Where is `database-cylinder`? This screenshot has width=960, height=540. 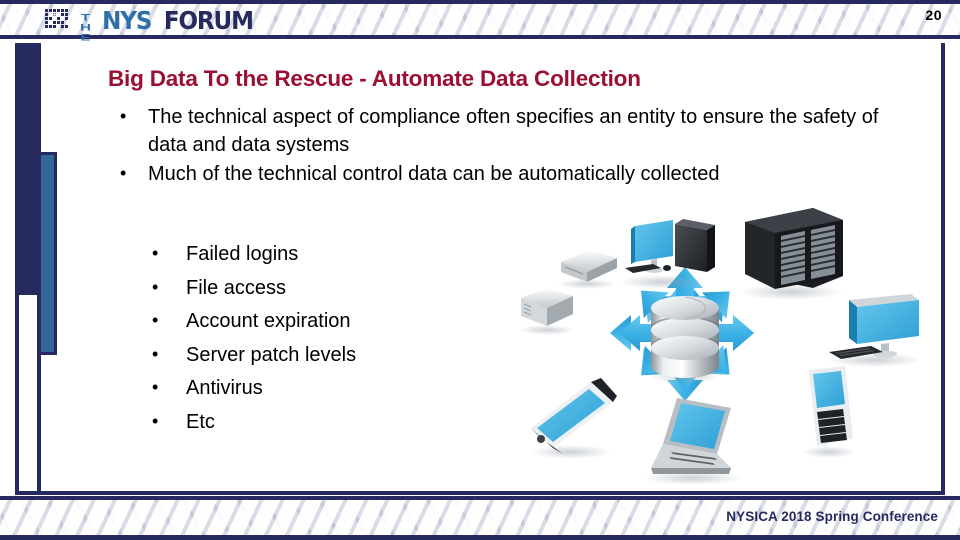
database-cylinder is located at coordinates (685, 340).